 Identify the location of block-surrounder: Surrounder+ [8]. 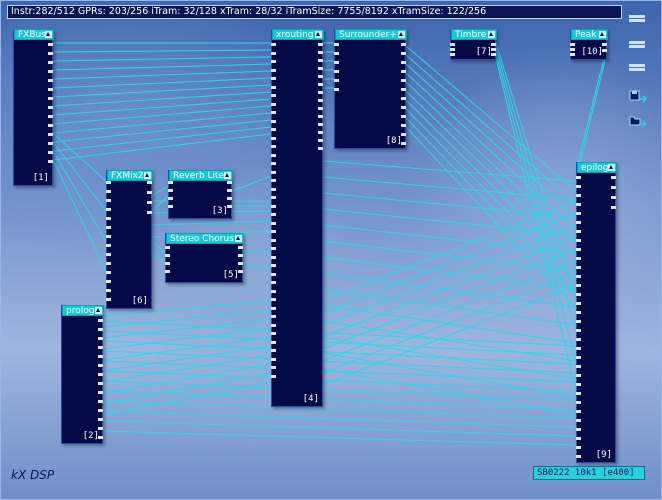
(370, 89).